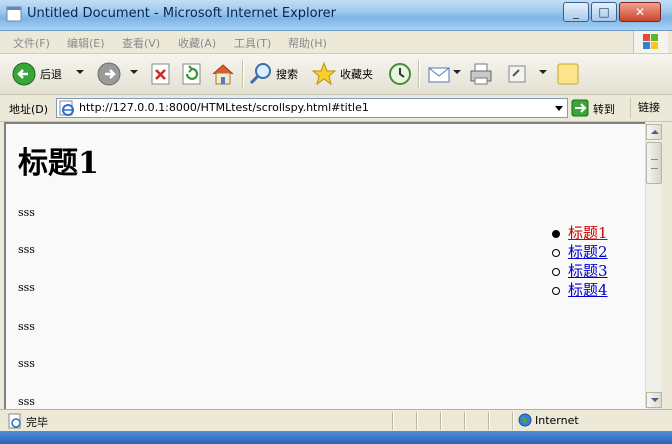  I want to click on go-button: 转到, so click(598, 108).